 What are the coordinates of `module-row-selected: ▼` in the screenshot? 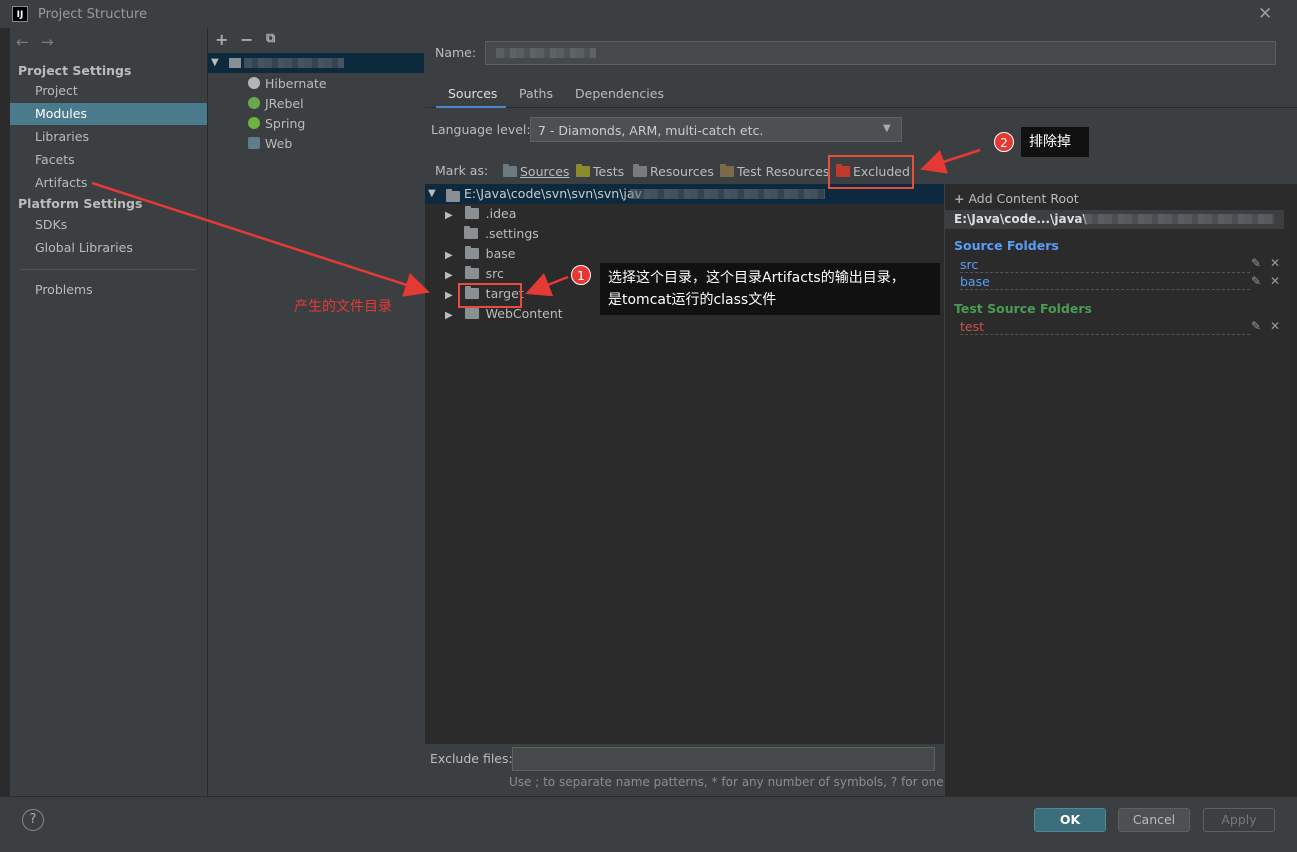 It's located at (316, 63).